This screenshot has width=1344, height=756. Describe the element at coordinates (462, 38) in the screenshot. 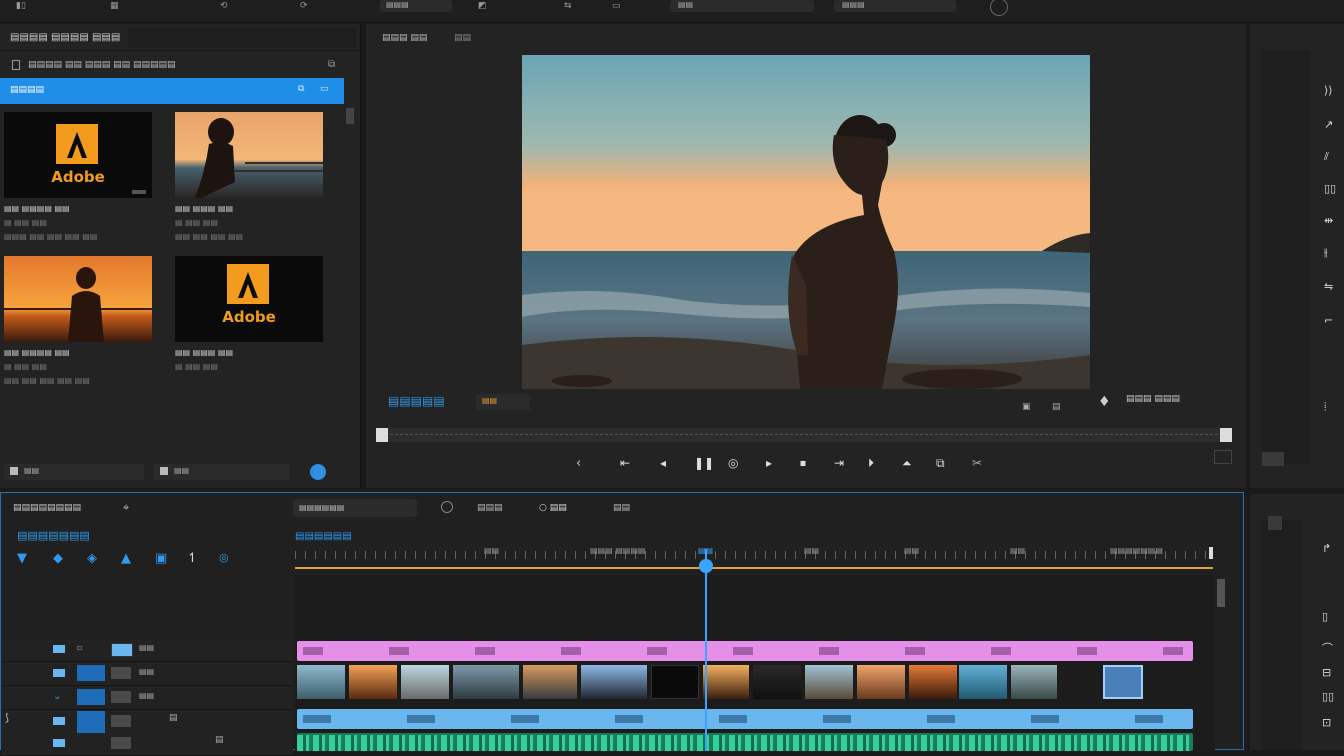

I see `tab-source: ▤▤` at that location.